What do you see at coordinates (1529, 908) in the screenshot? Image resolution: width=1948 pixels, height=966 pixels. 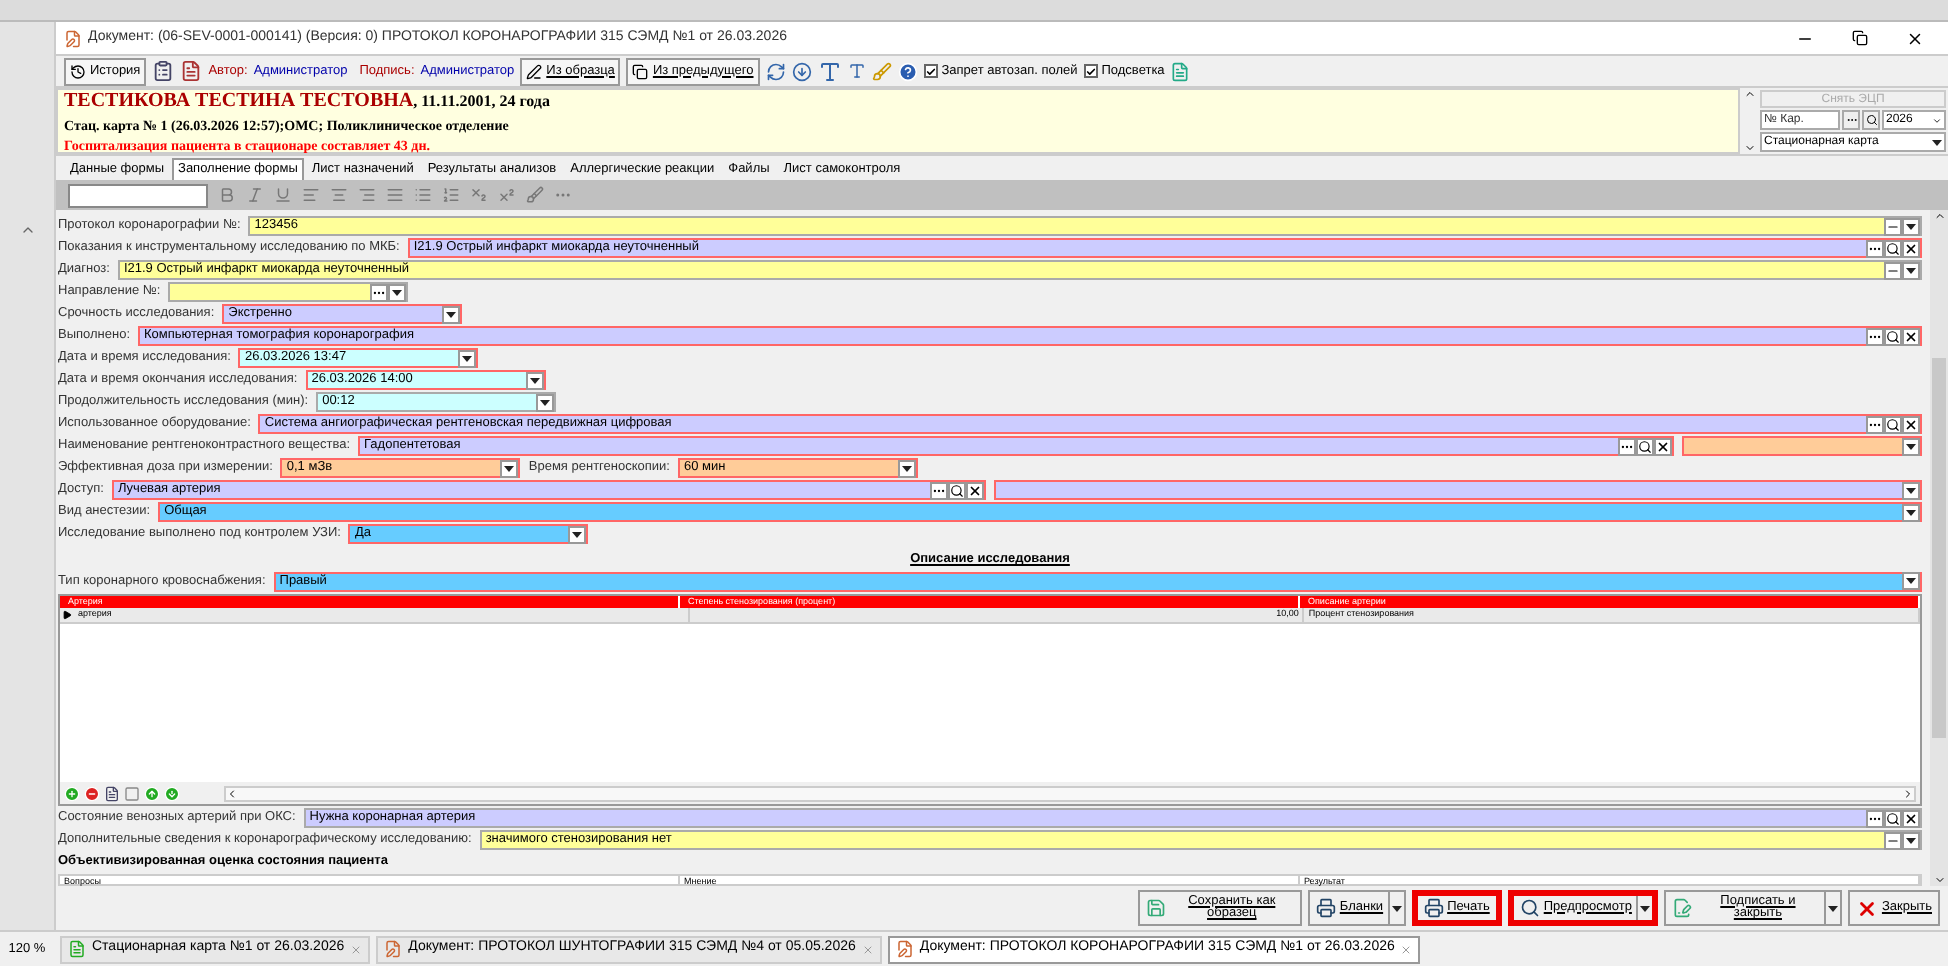 I see `magnifier-icon` at bounding box center [1529, 908].